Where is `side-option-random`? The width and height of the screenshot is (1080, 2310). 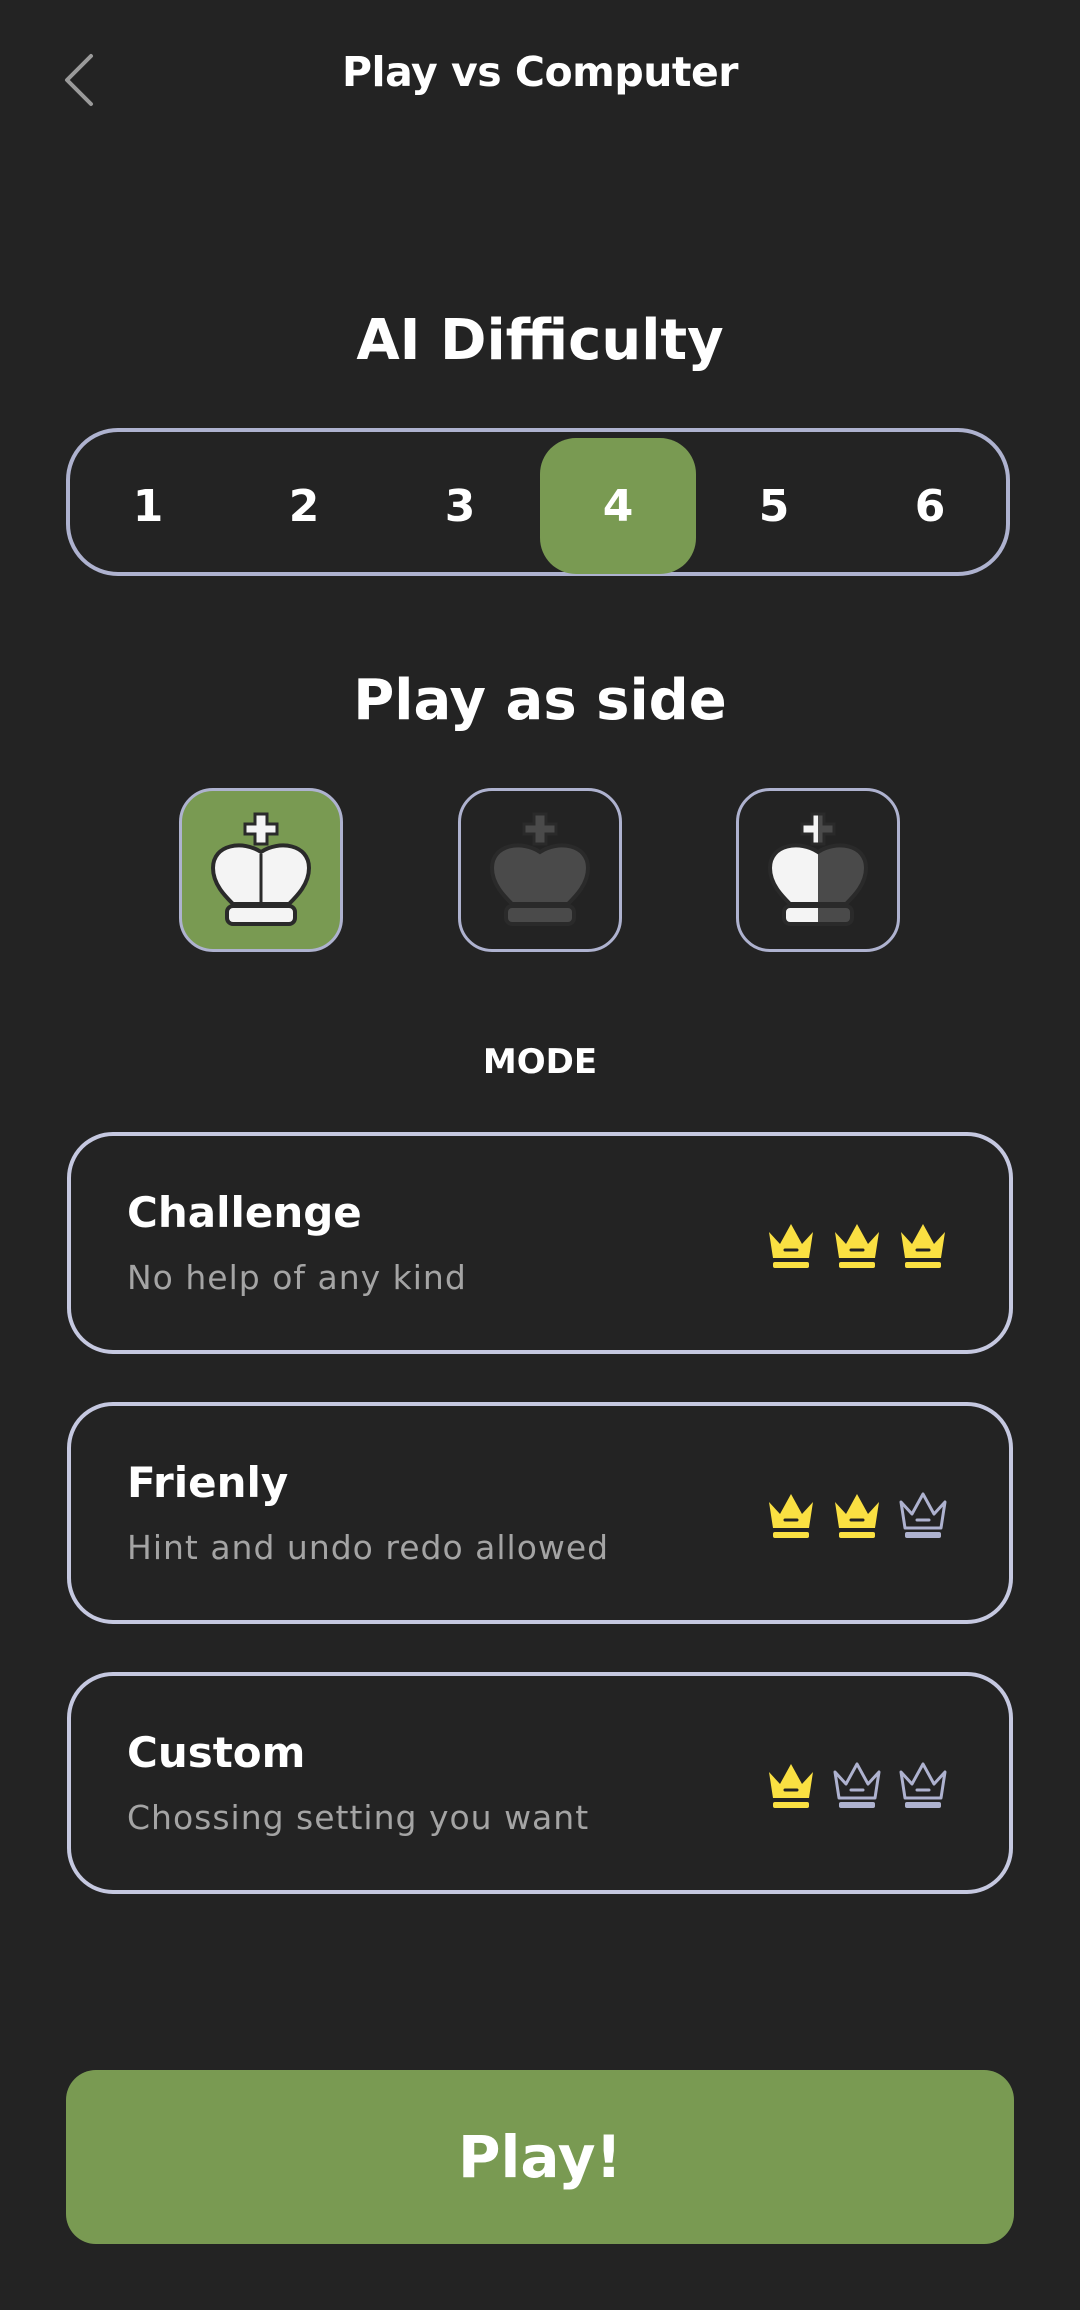 side-option-random is located at coordinates (818, 870).